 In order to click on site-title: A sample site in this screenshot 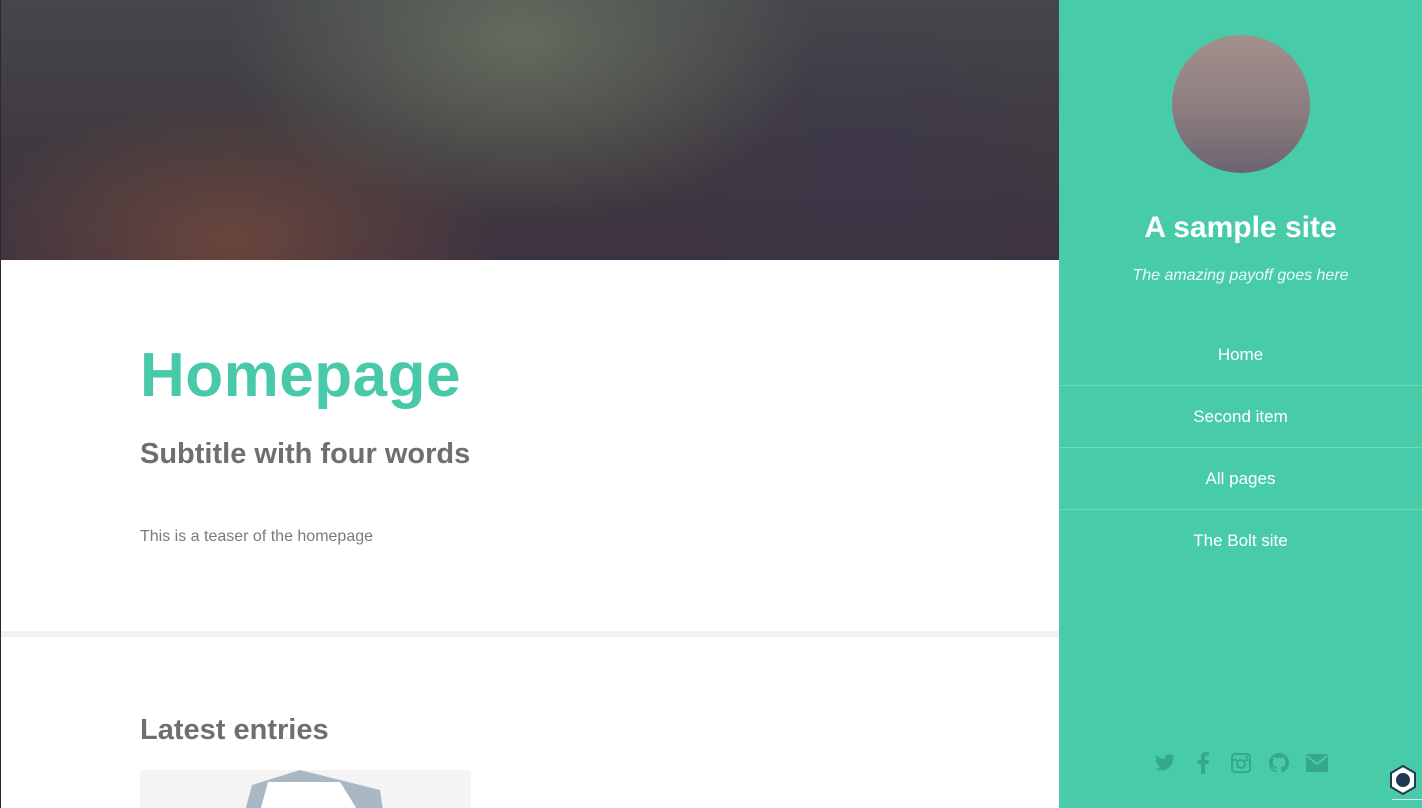, I will do `click(1240, 228)`.